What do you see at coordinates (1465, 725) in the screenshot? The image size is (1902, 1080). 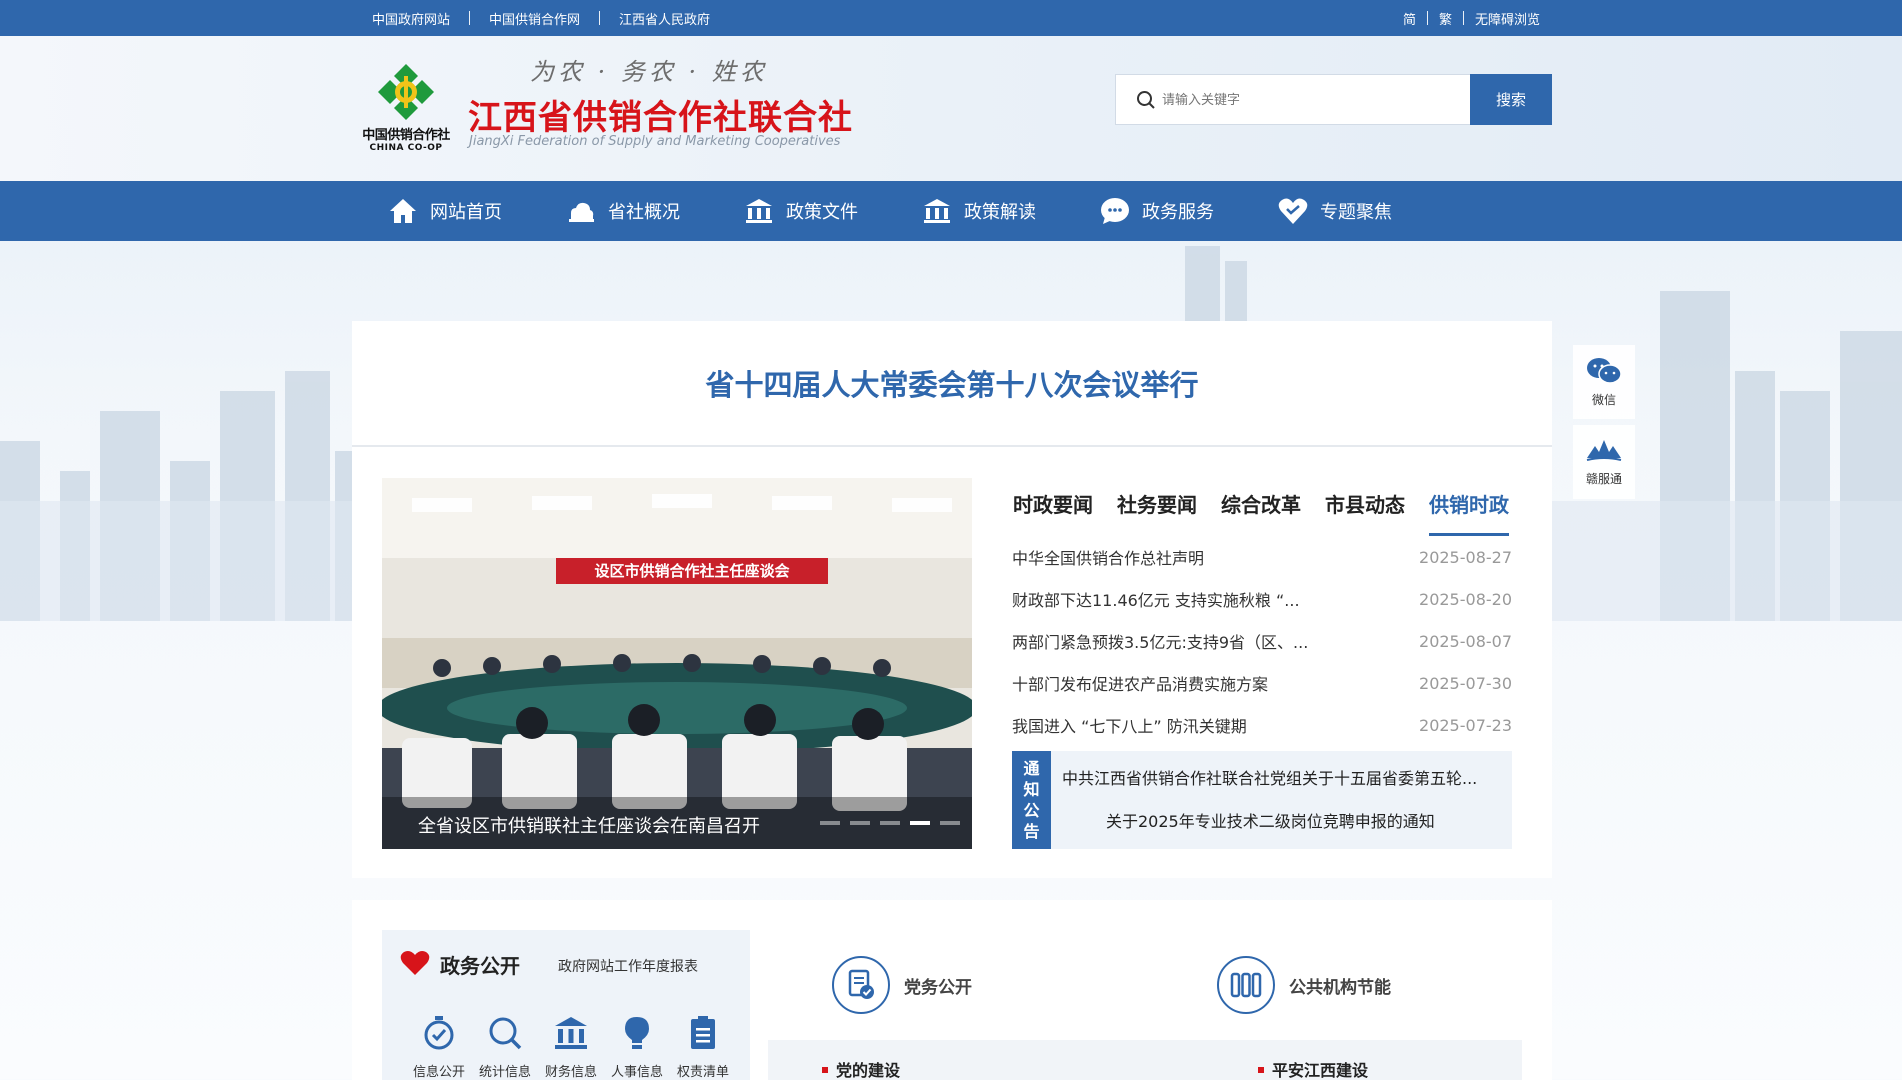 I see `news-date: 2025-07-23` at bounding box center [1465, 725].